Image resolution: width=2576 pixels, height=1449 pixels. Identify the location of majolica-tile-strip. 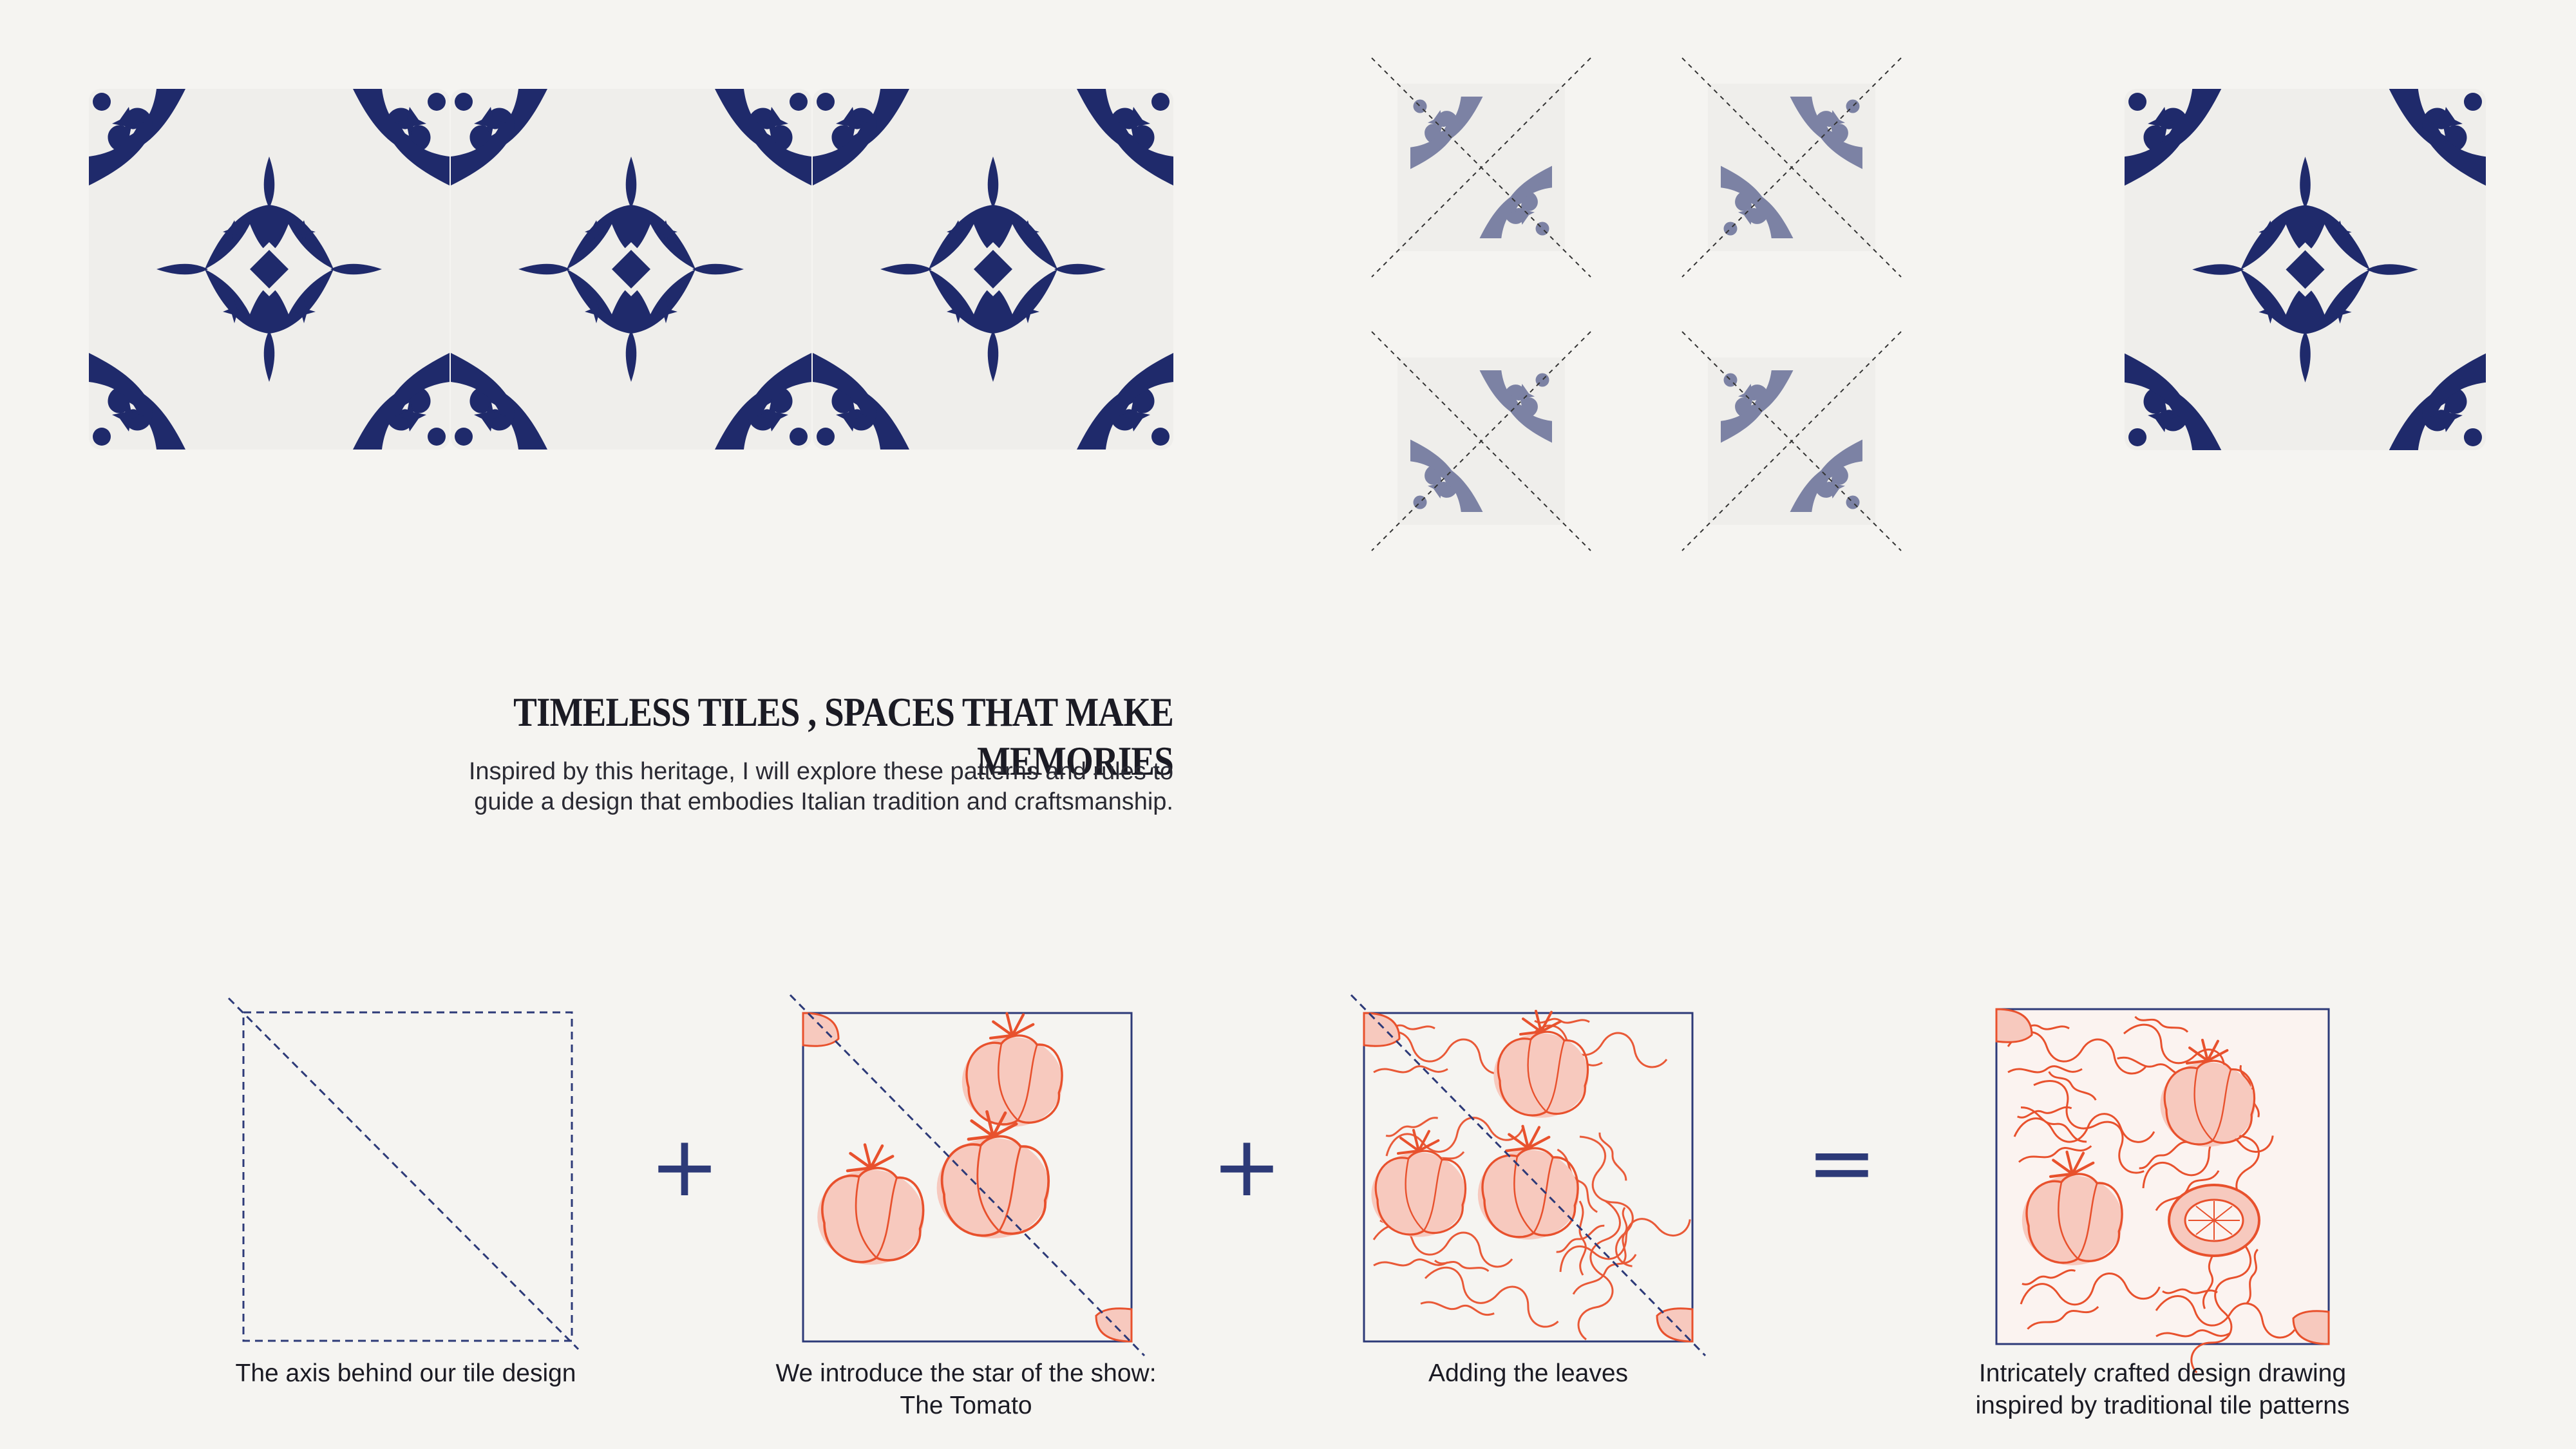
(631, 269).